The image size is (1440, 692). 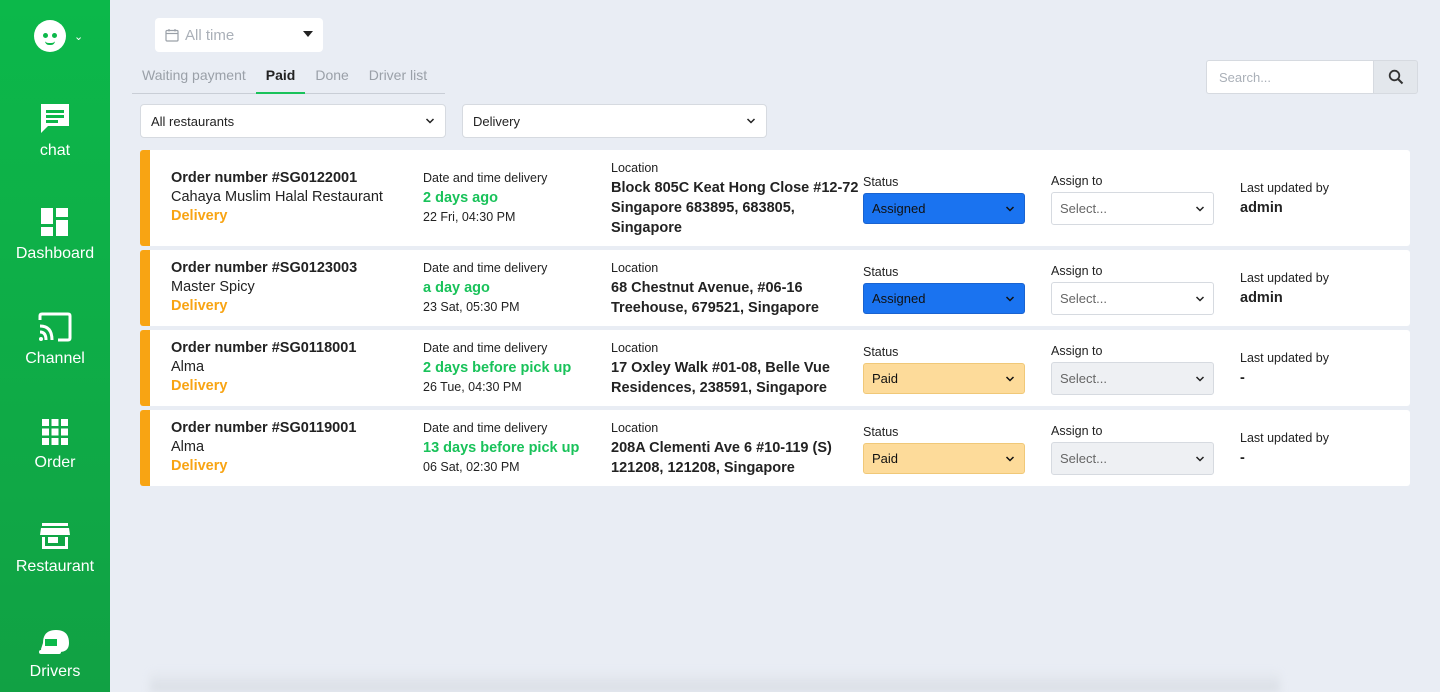 What do you see at coordinates (398, 77) in the screenshot?
I see `tab-driver-list: Driver list` at bounding box center [398, 77].